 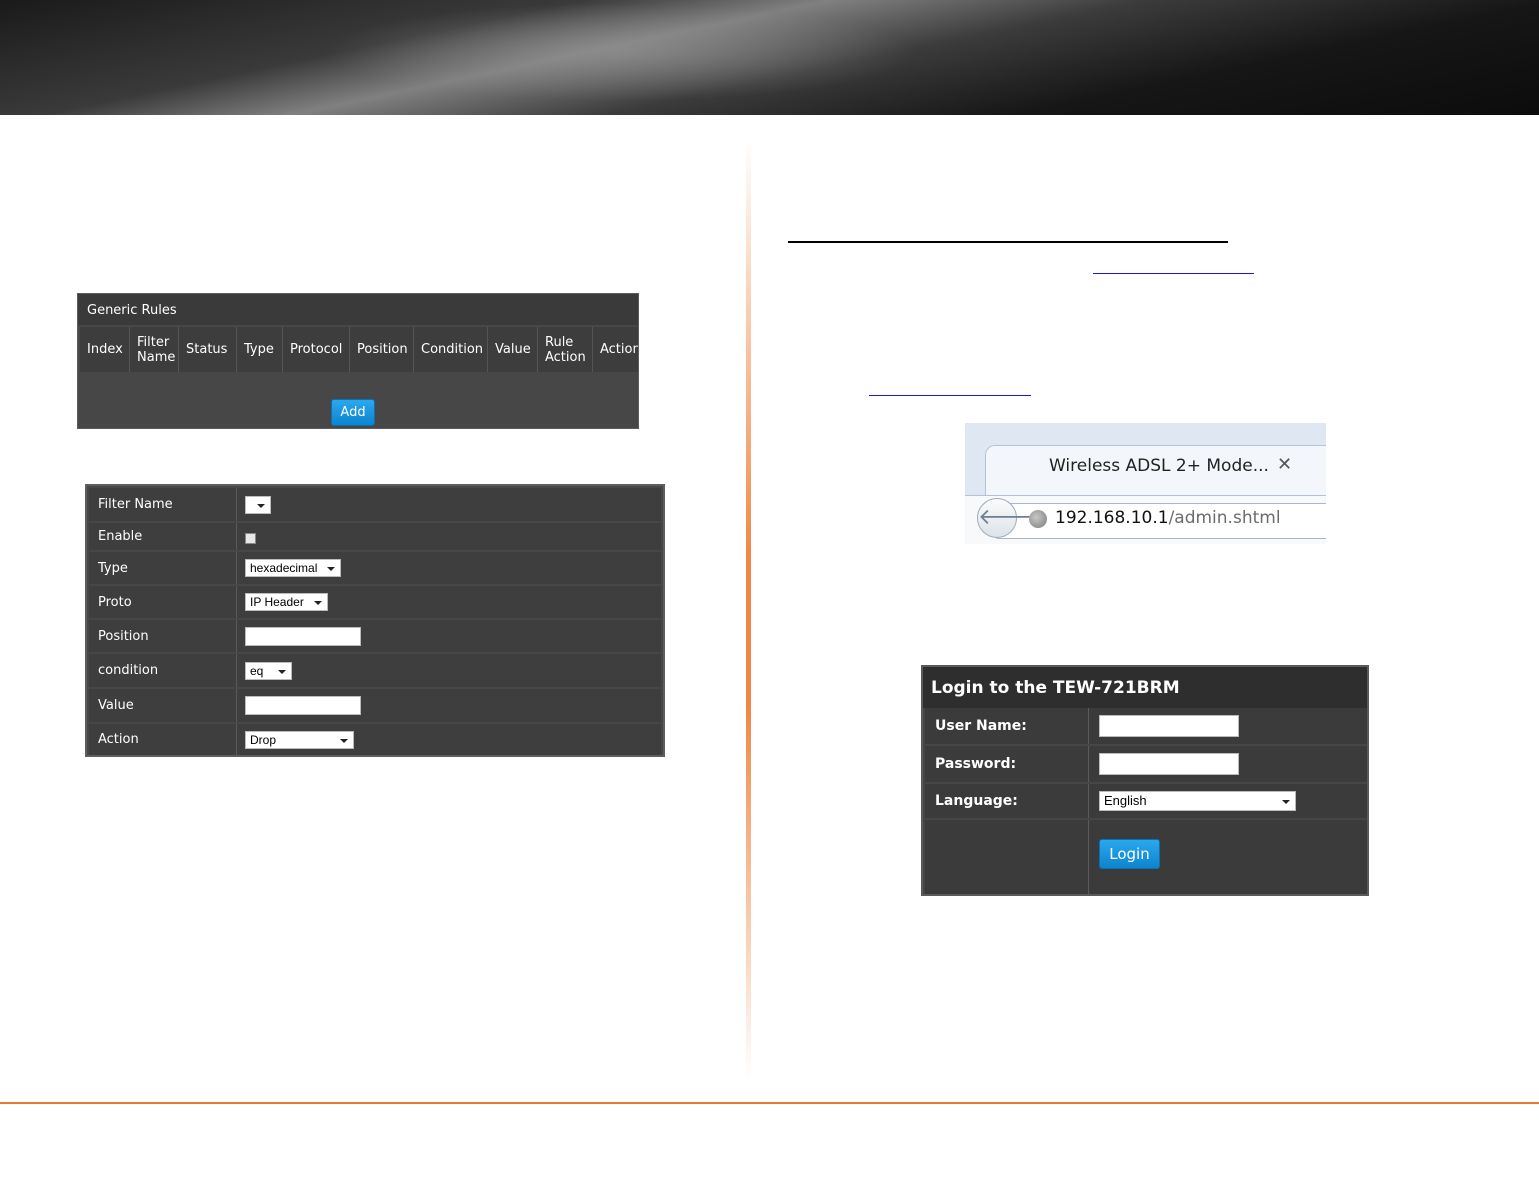 I want to click on close-icon: ✕, so click(x=1284, y=464).